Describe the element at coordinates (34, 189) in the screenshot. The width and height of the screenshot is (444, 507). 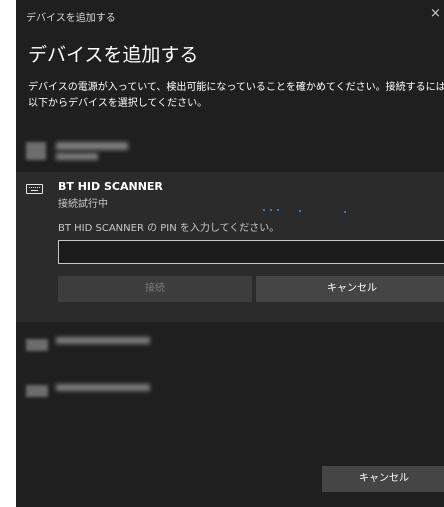
I see `keyboard-icon` at that location.